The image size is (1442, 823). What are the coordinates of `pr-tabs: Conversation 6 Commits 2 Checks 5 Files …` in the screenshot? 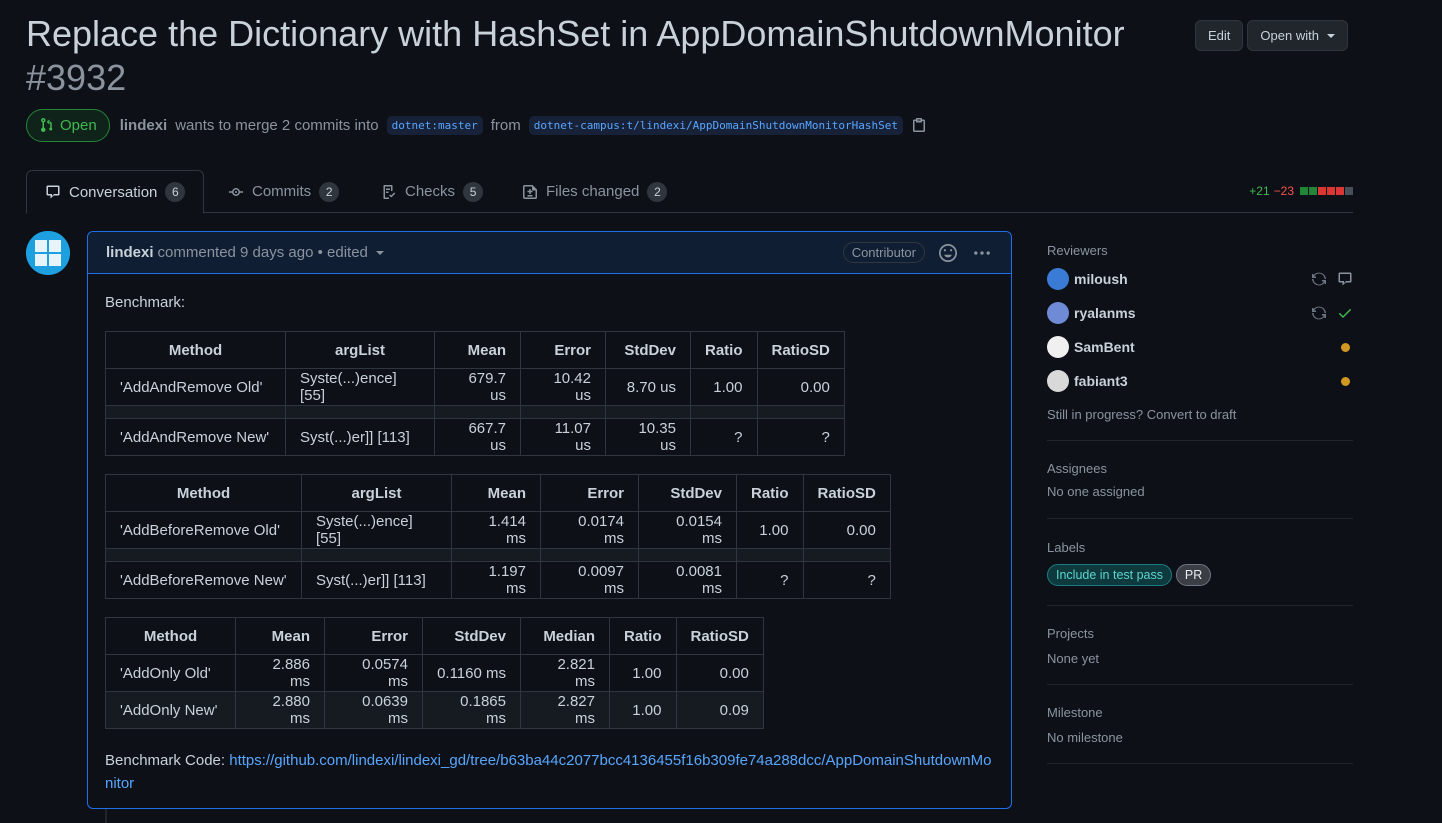 It's located at (689, 192).